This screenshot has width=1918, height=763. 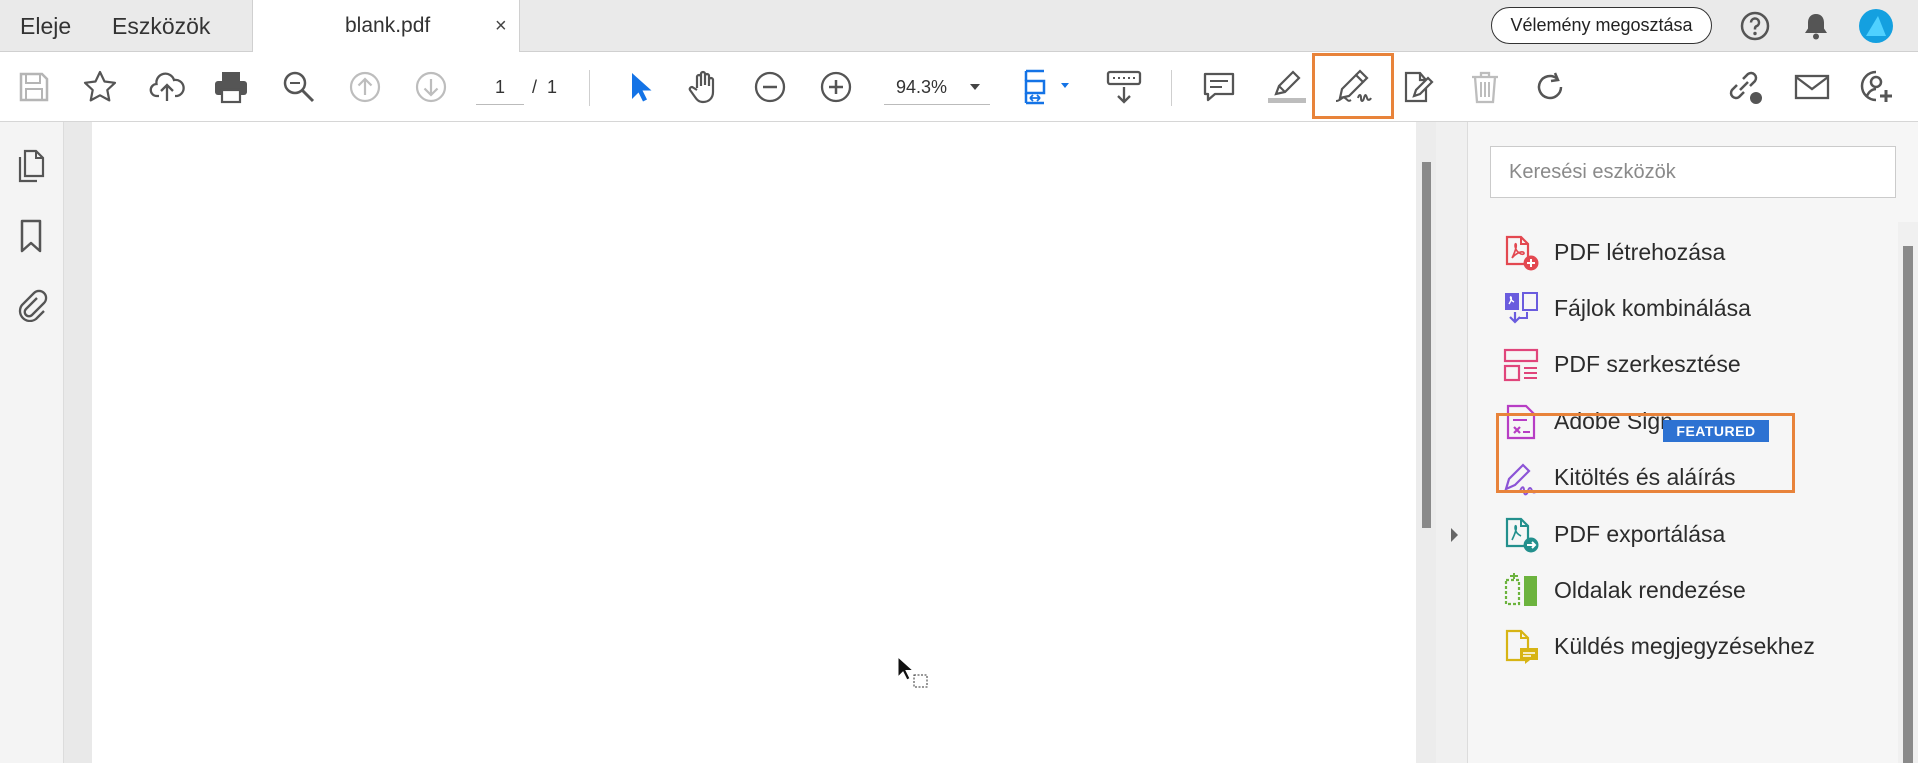 I want to click on tool-label: PDF szerkesztése, so click(x=1647, y=364).